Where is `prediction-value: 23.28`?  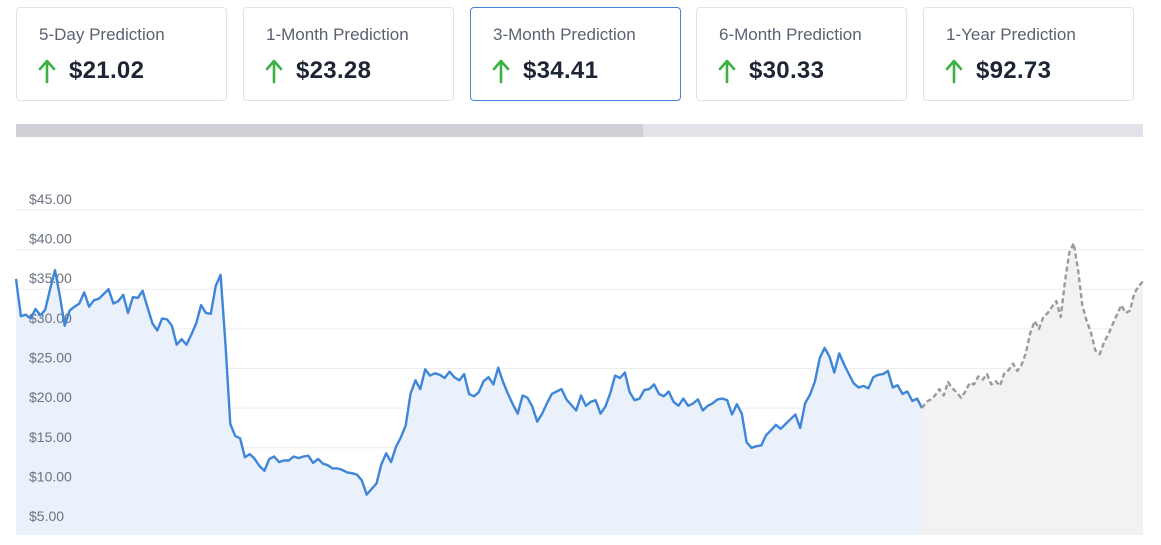 prediction-value: 23.28 is located at coordinates (340, 70).